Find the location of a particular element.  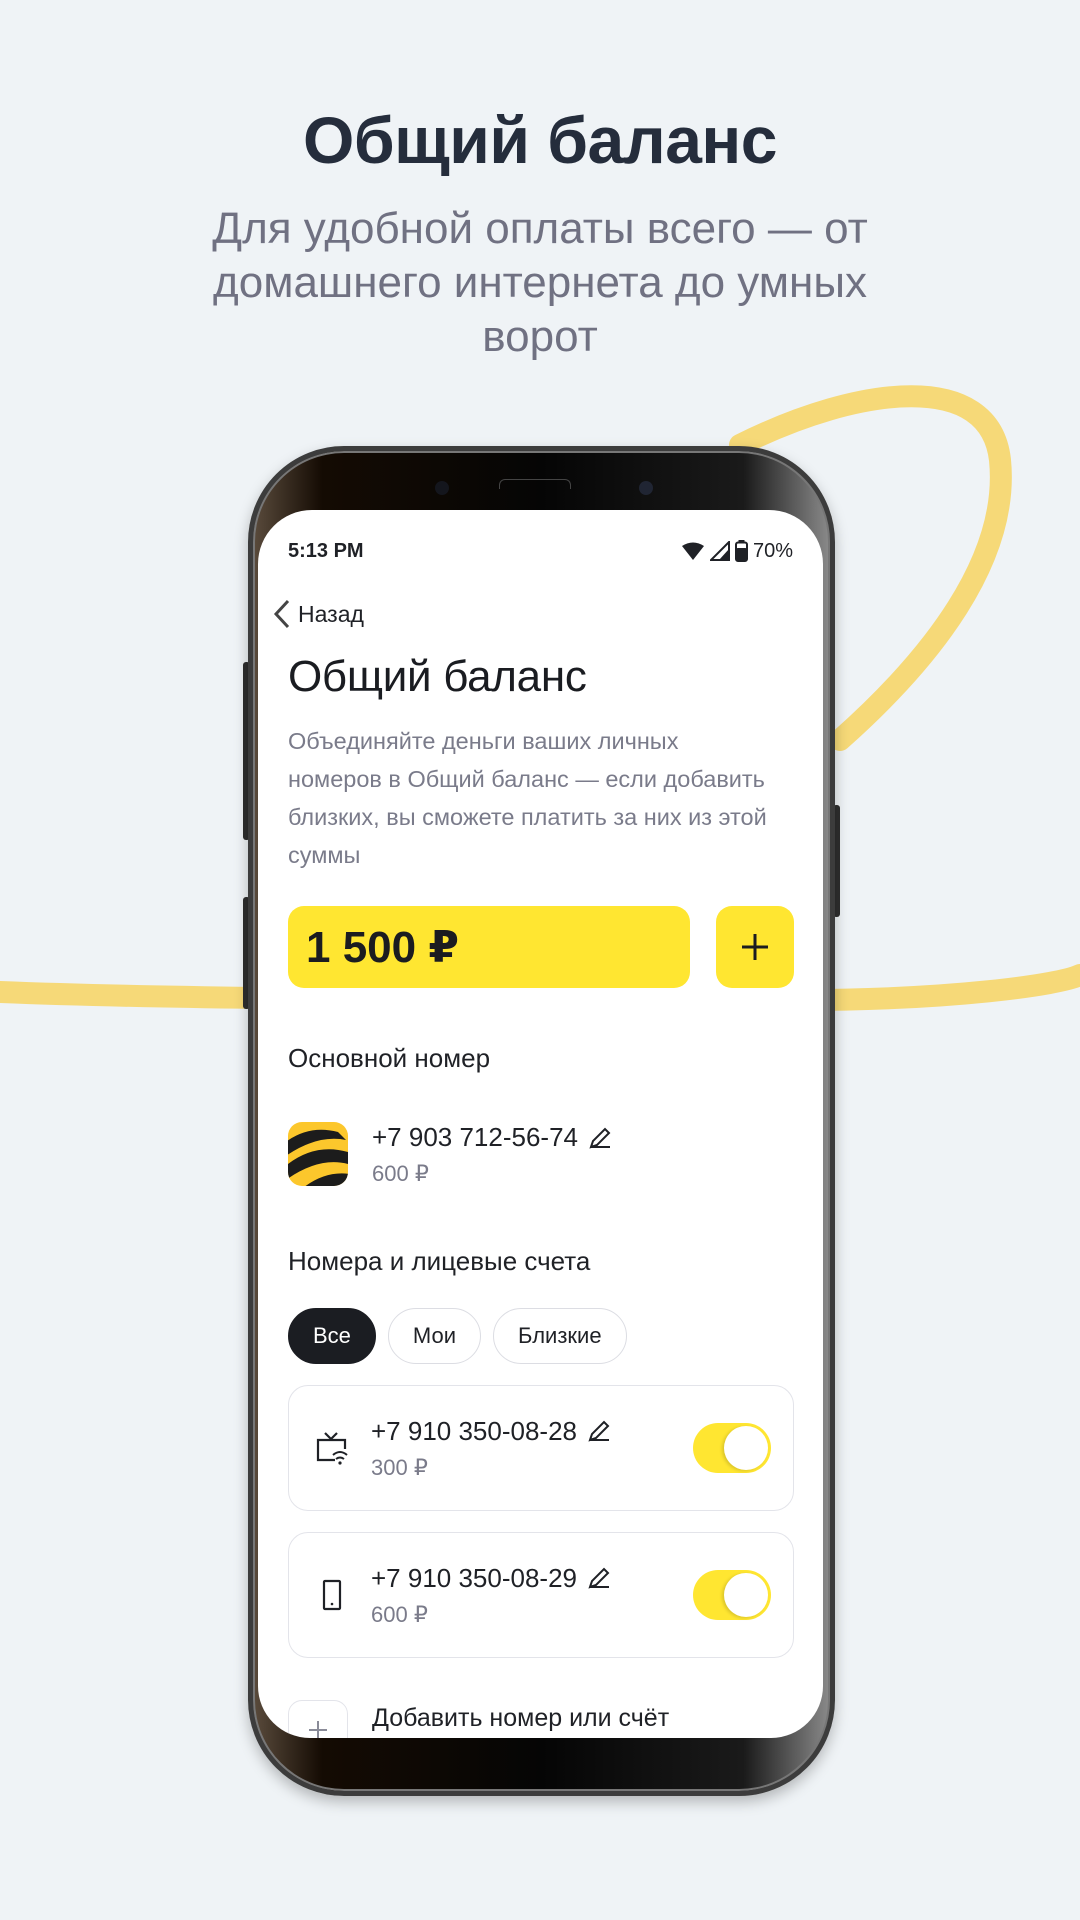

main-number-amount: 600 ₽ is located at coordinates (400, 1173).